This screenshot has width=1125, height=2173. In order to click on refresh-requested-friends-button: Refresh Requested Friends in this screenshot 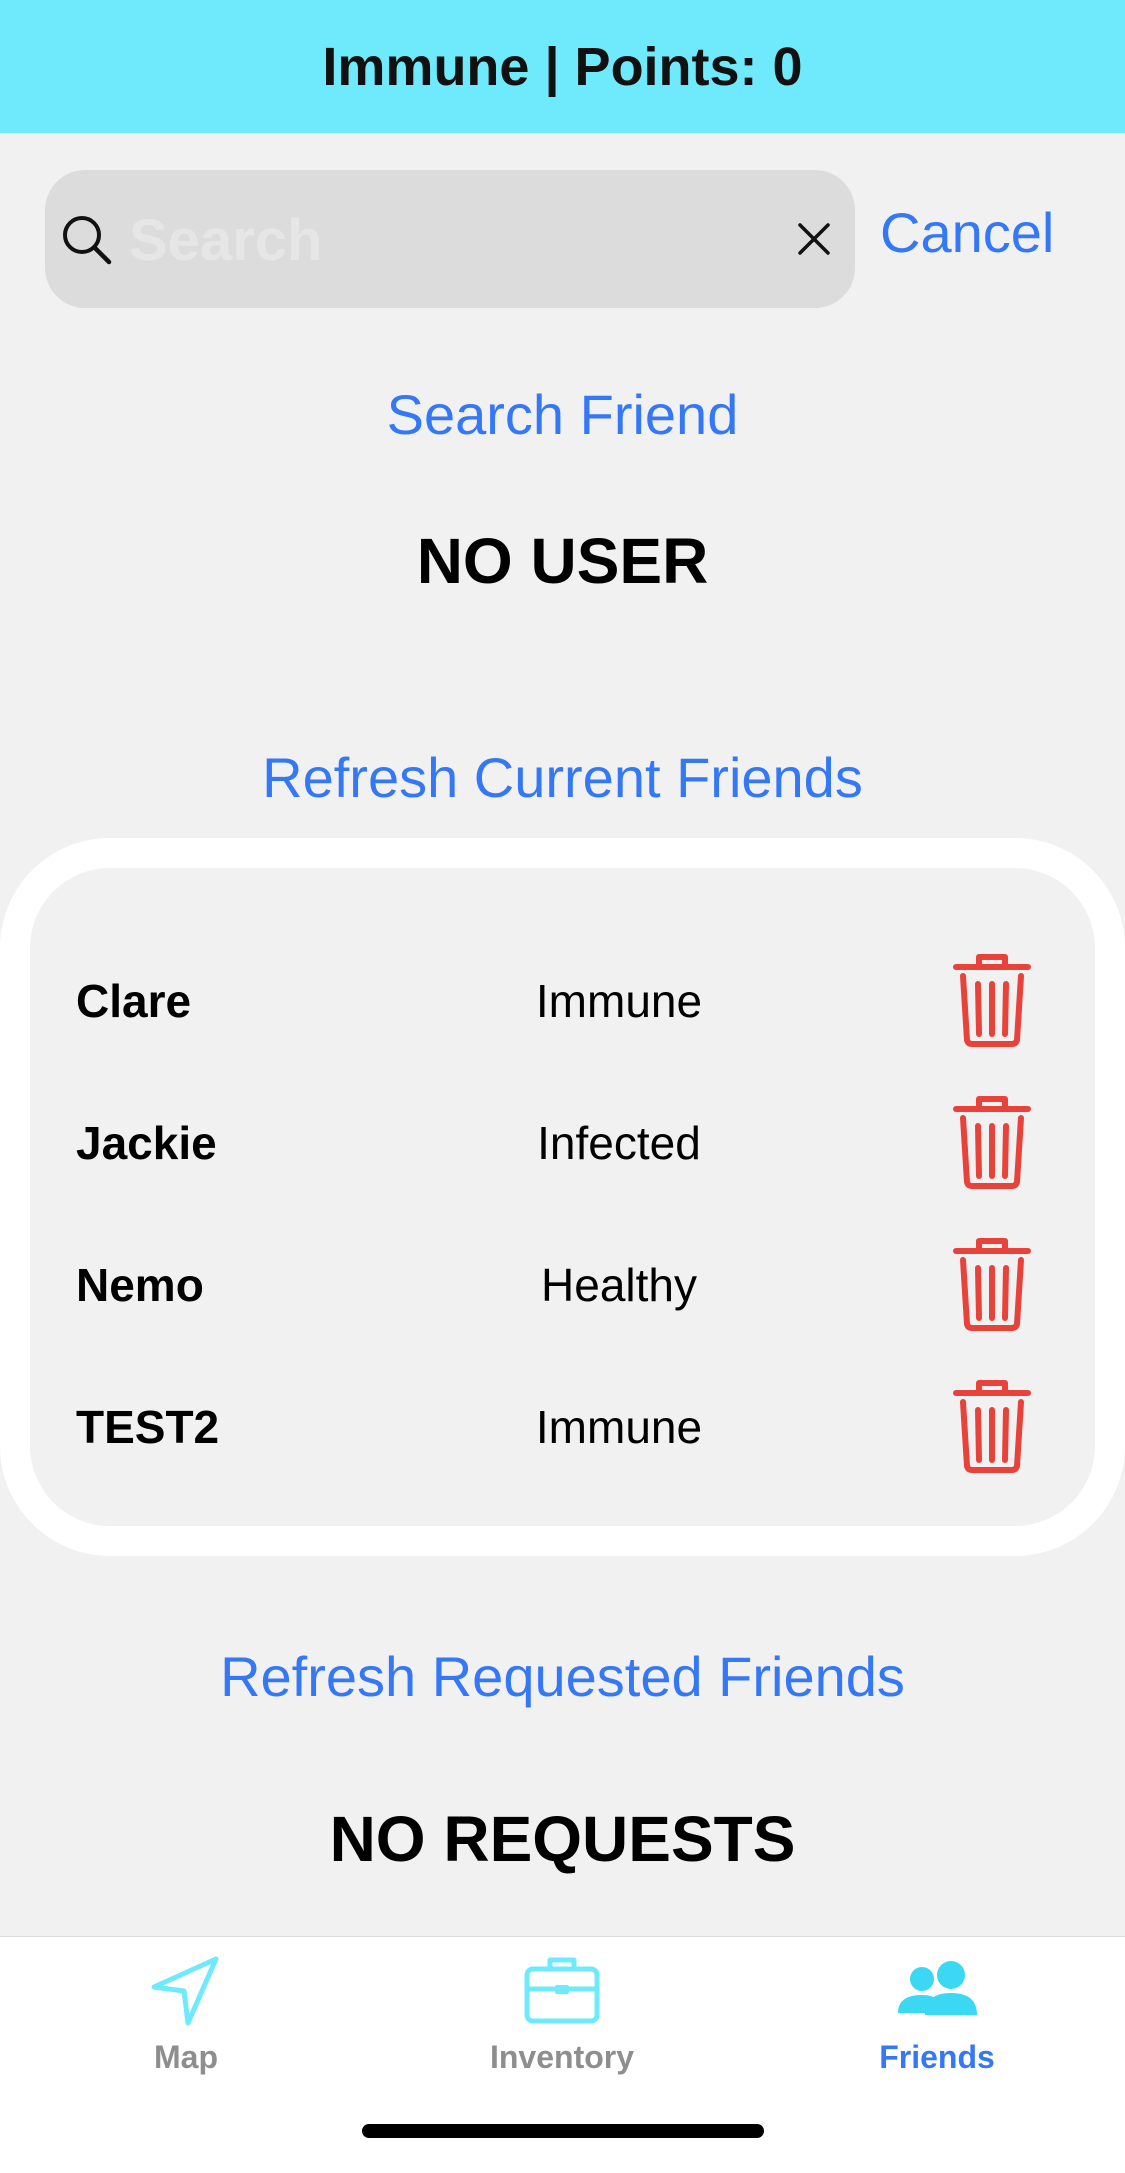, I will do `click(562, 1676)`.